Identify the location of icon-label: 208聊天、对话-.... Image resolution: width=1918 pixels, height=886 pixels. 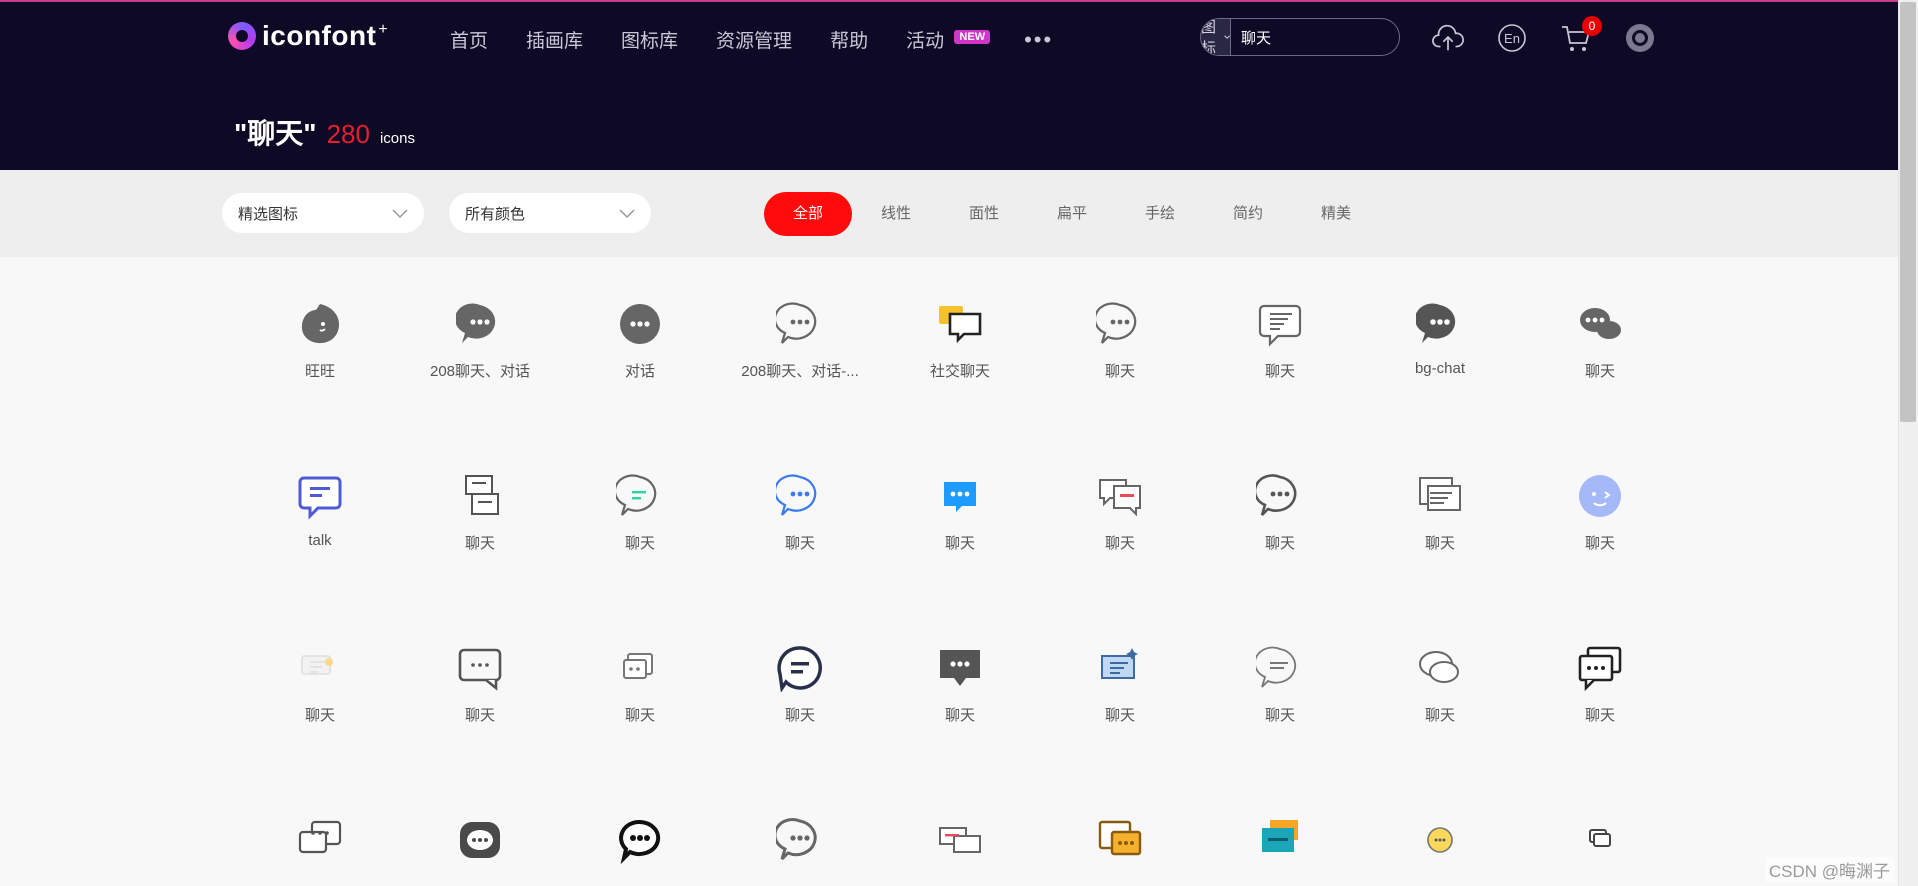
(800, 371).